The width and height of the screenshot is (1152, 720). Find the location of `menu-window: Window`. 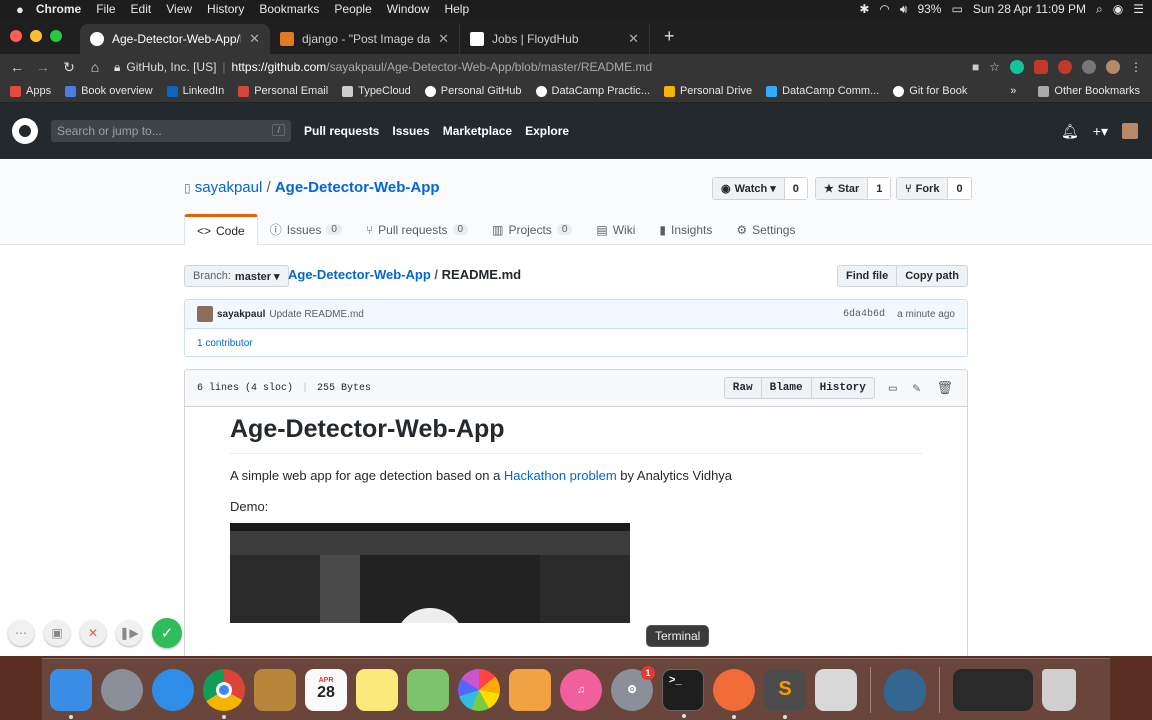

menu-window: Window is located at coordinates (408, 9).